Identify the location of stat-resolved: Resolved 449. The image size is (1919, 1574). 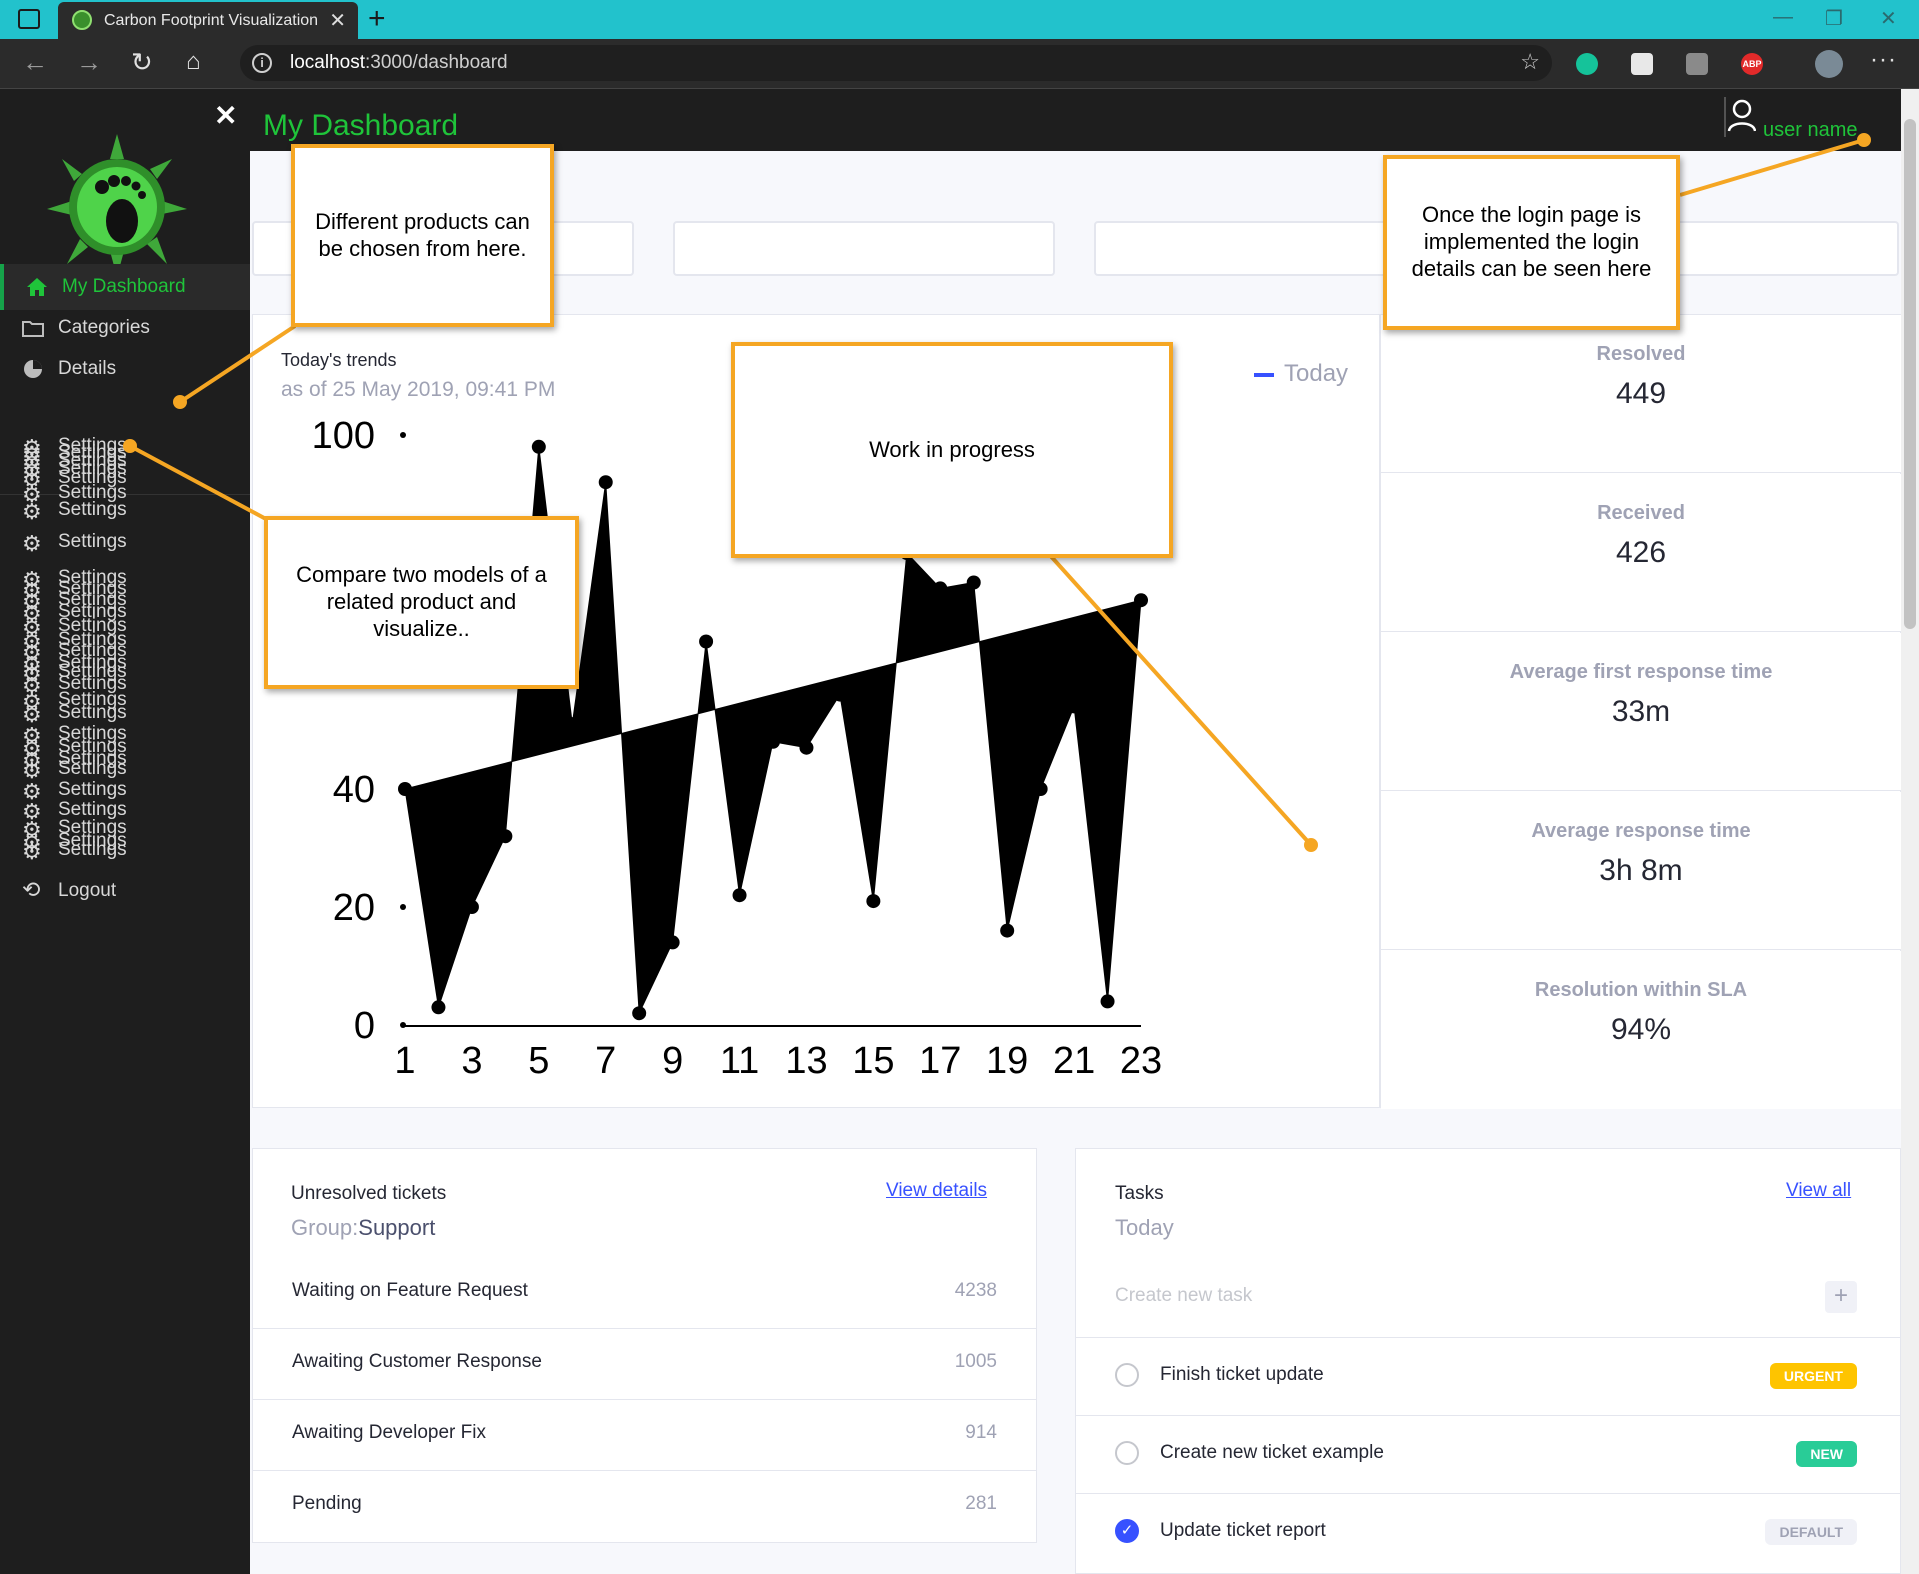
(1641, 394).